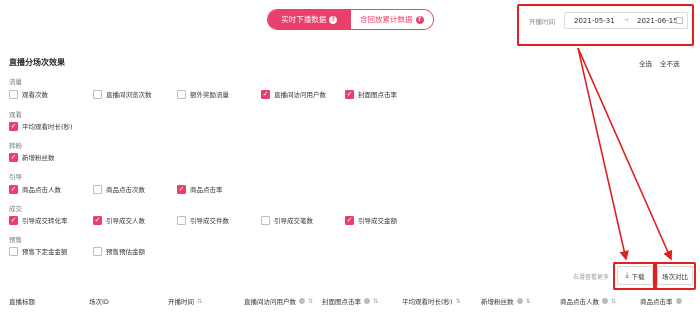 This screenshot has height=312, width=700. What do you see at coordinates (603, 154) in the screenshot?
I see `arrow-to-download` at bounding box center [603, 154].